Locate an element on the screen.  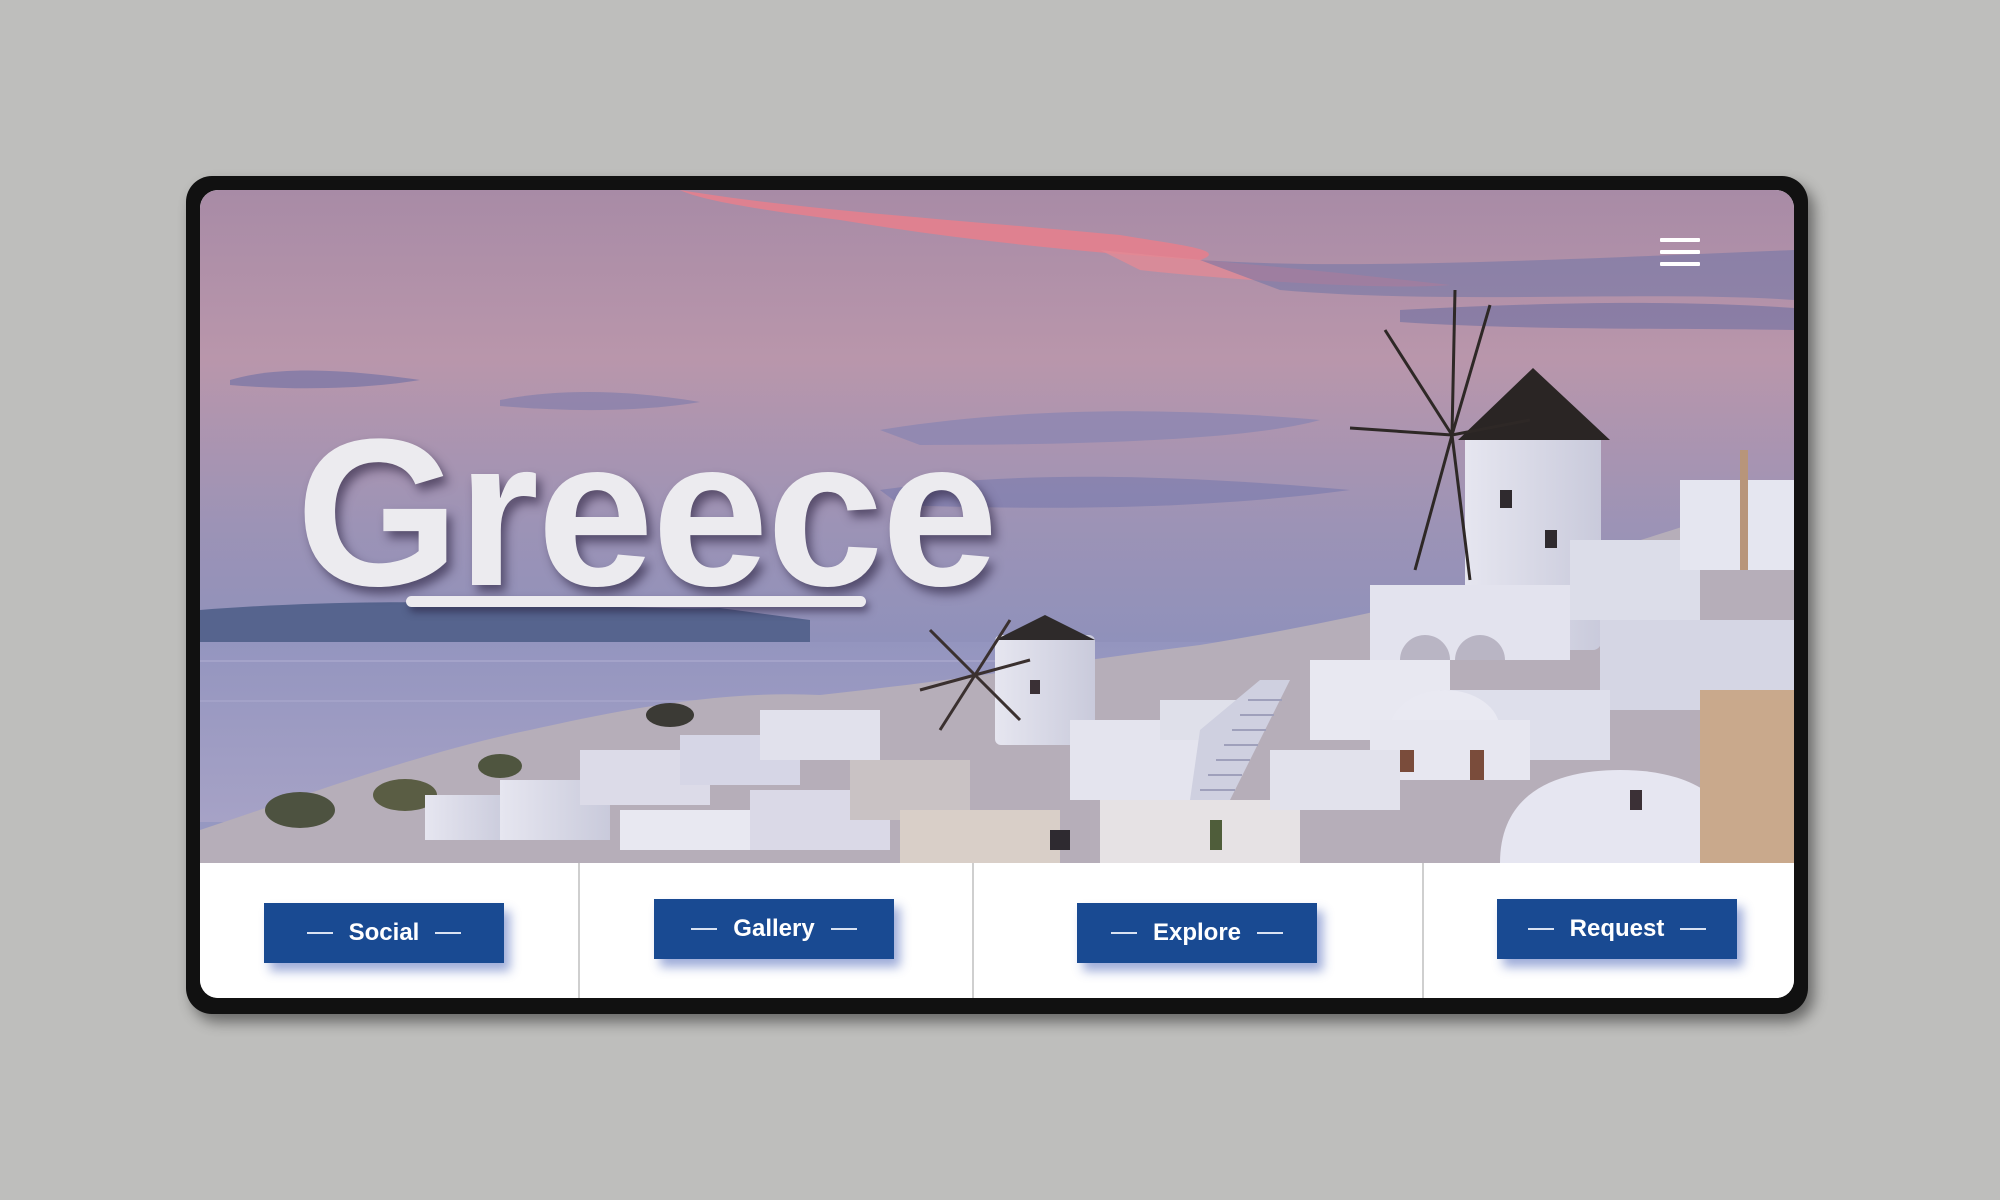
explore-button-label: Explore is located at coordinates (1197, 932).